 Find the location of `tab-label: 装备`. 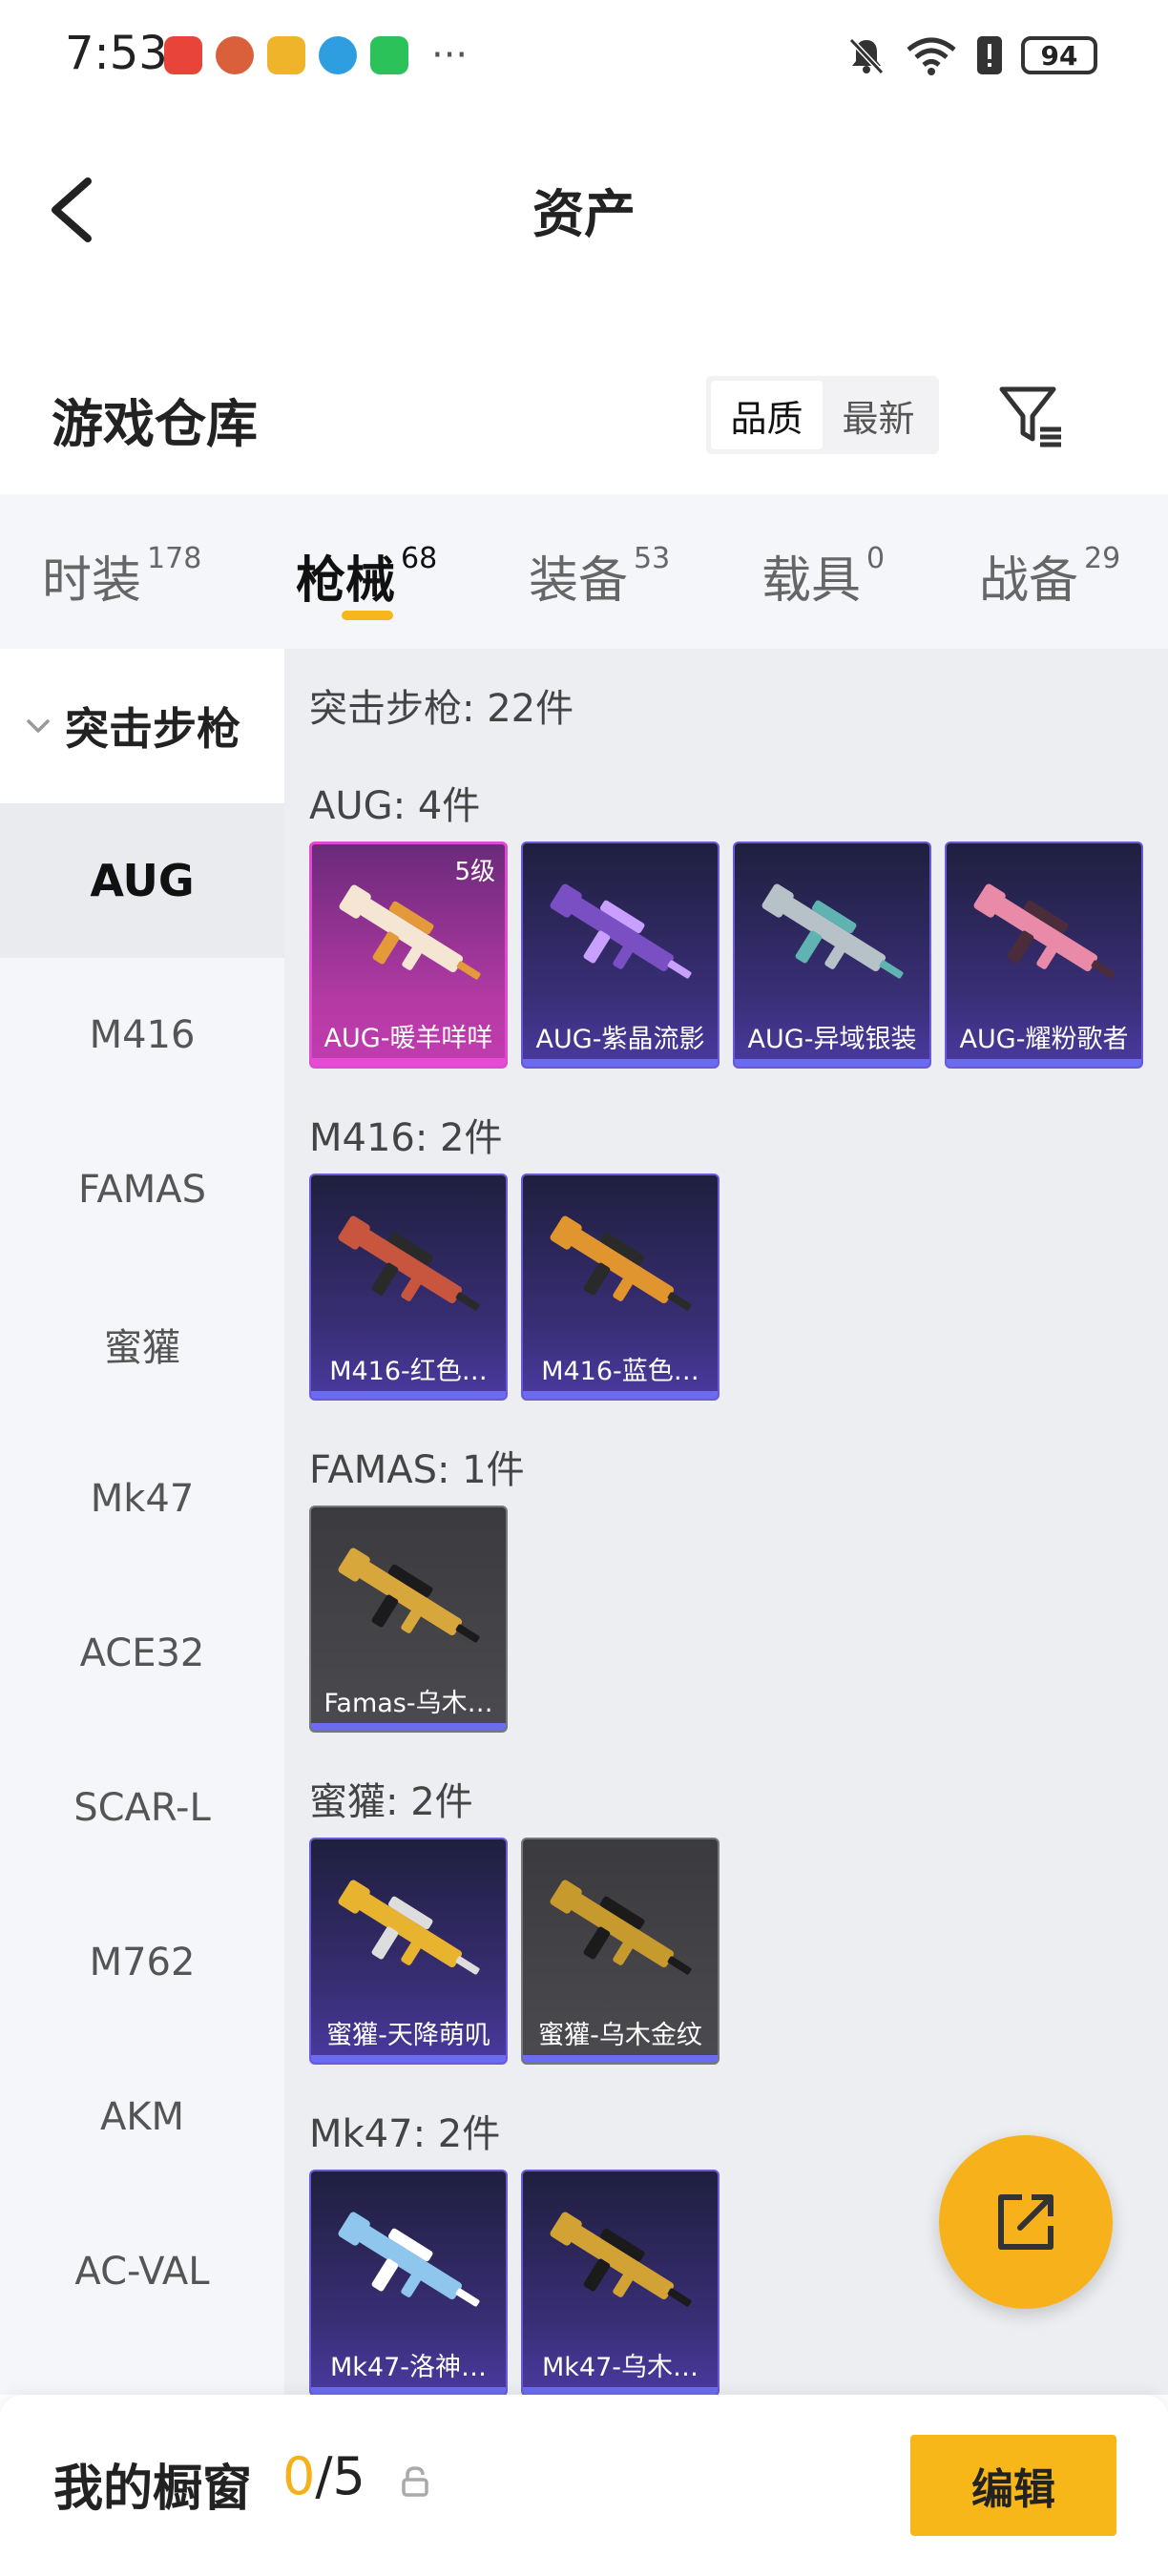

tab-label: 装备 is located at coordinates (579, 581).